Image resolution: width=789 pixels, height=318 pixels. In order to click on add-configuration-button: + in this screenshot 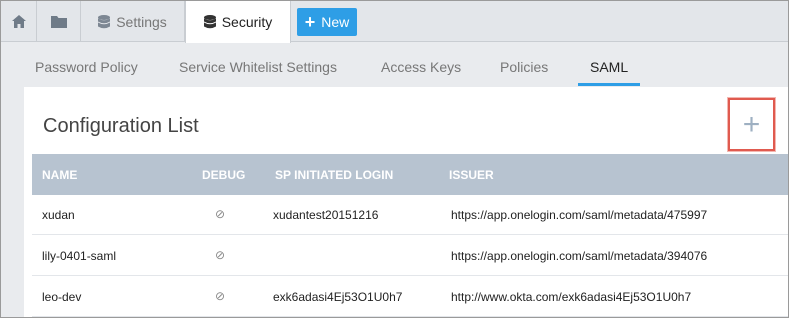, I will do `click(751, 124)`.